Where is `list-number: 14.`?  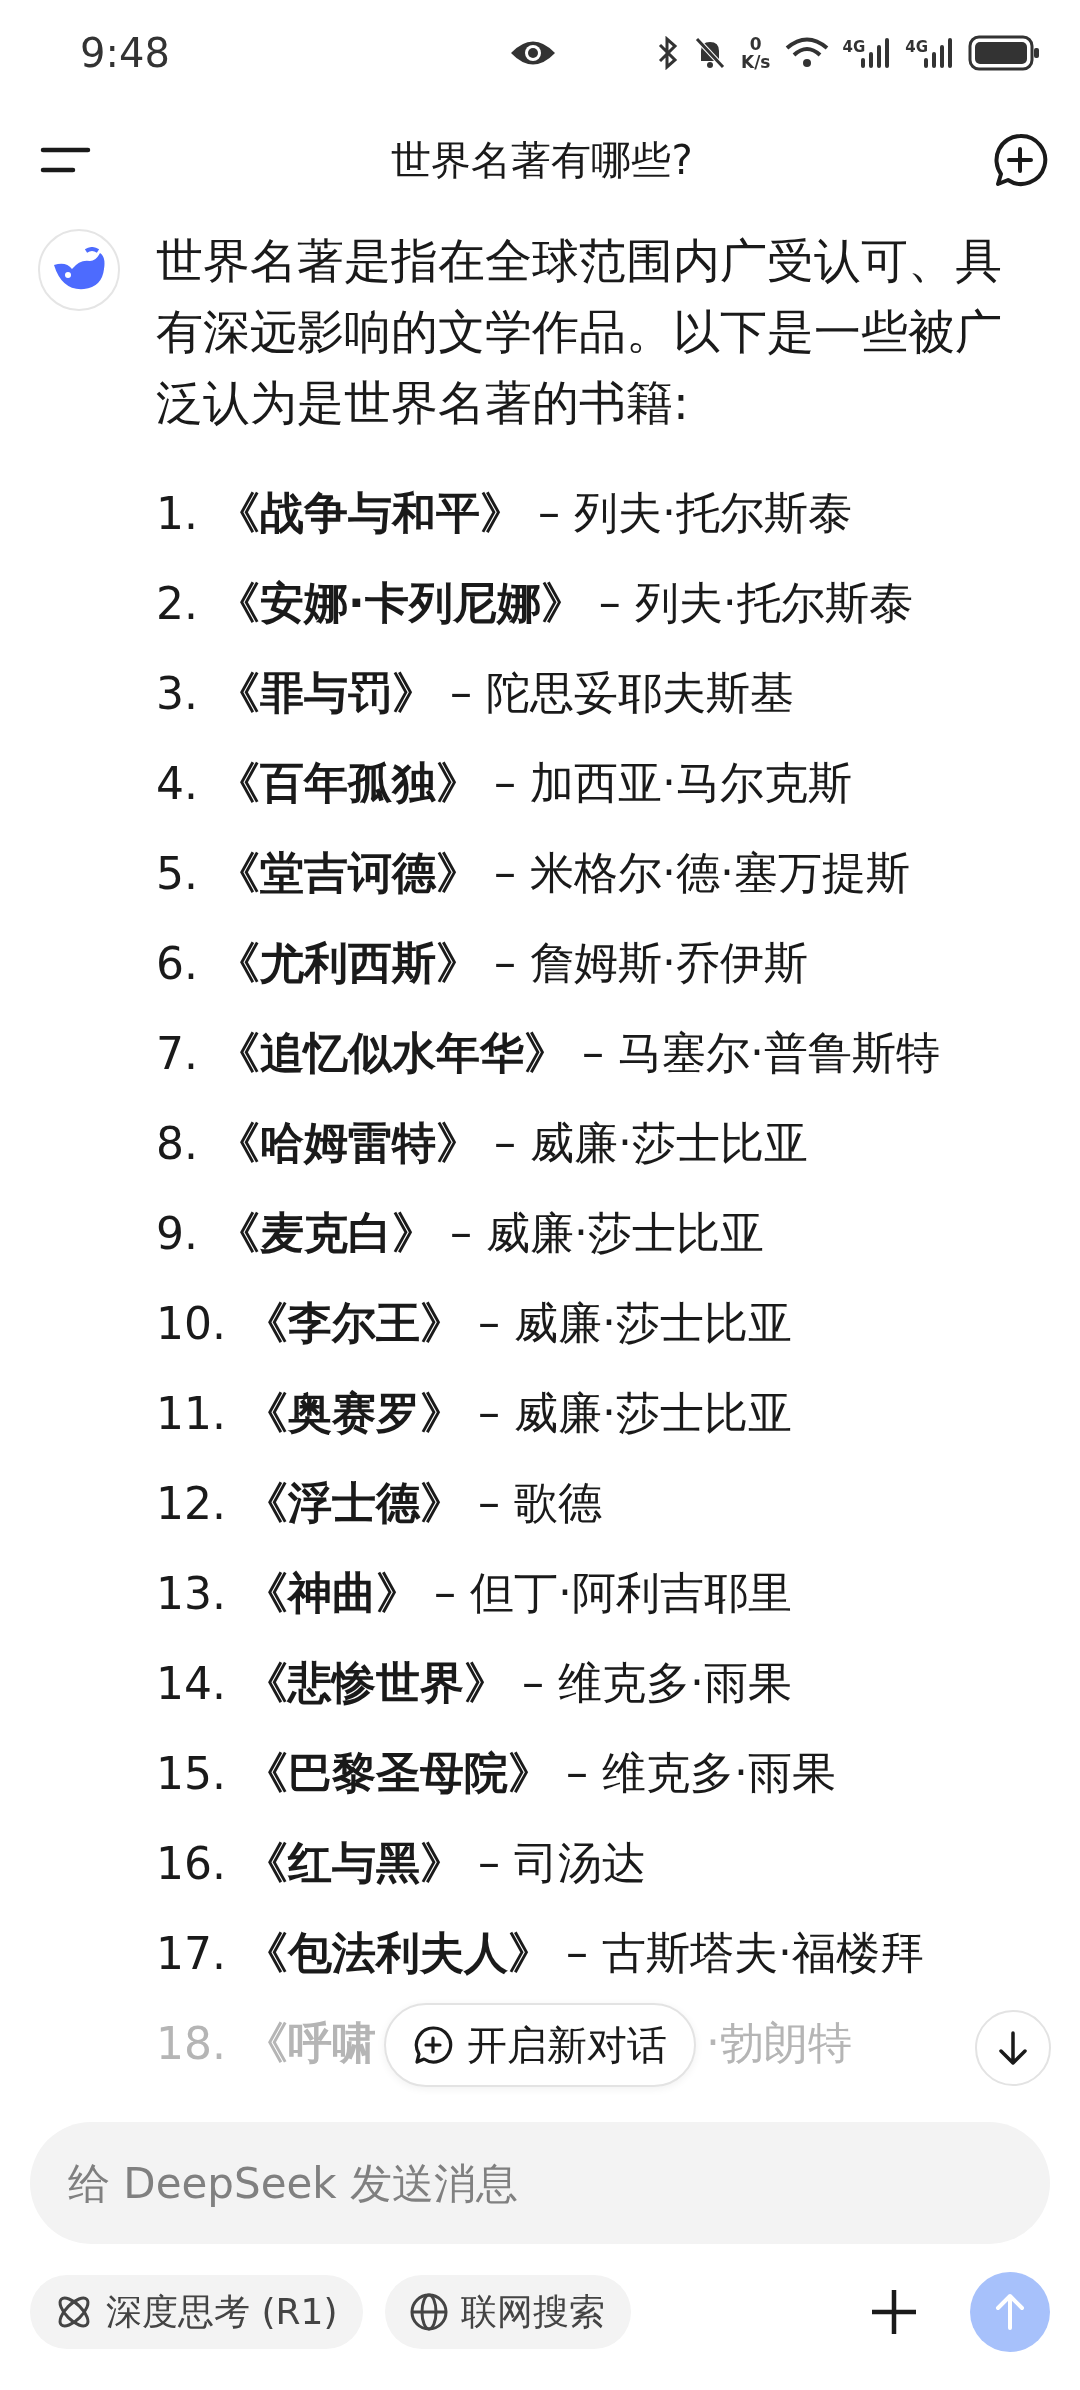
list-number: 14. is located at coordinates (191, 1683).